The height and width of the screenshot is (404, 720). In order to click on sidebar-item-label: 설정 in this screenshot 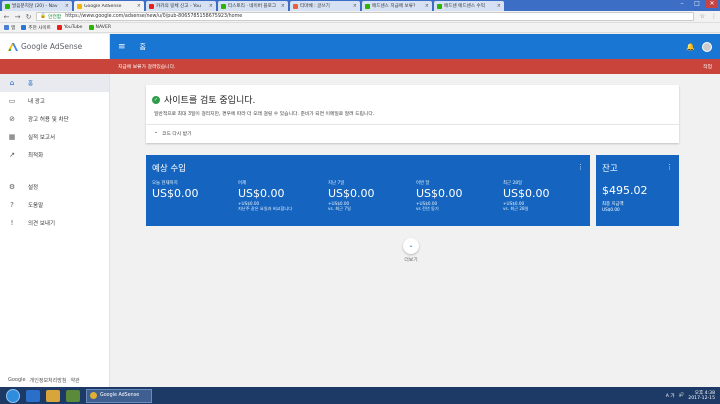, I will do `click(33, 188)`.